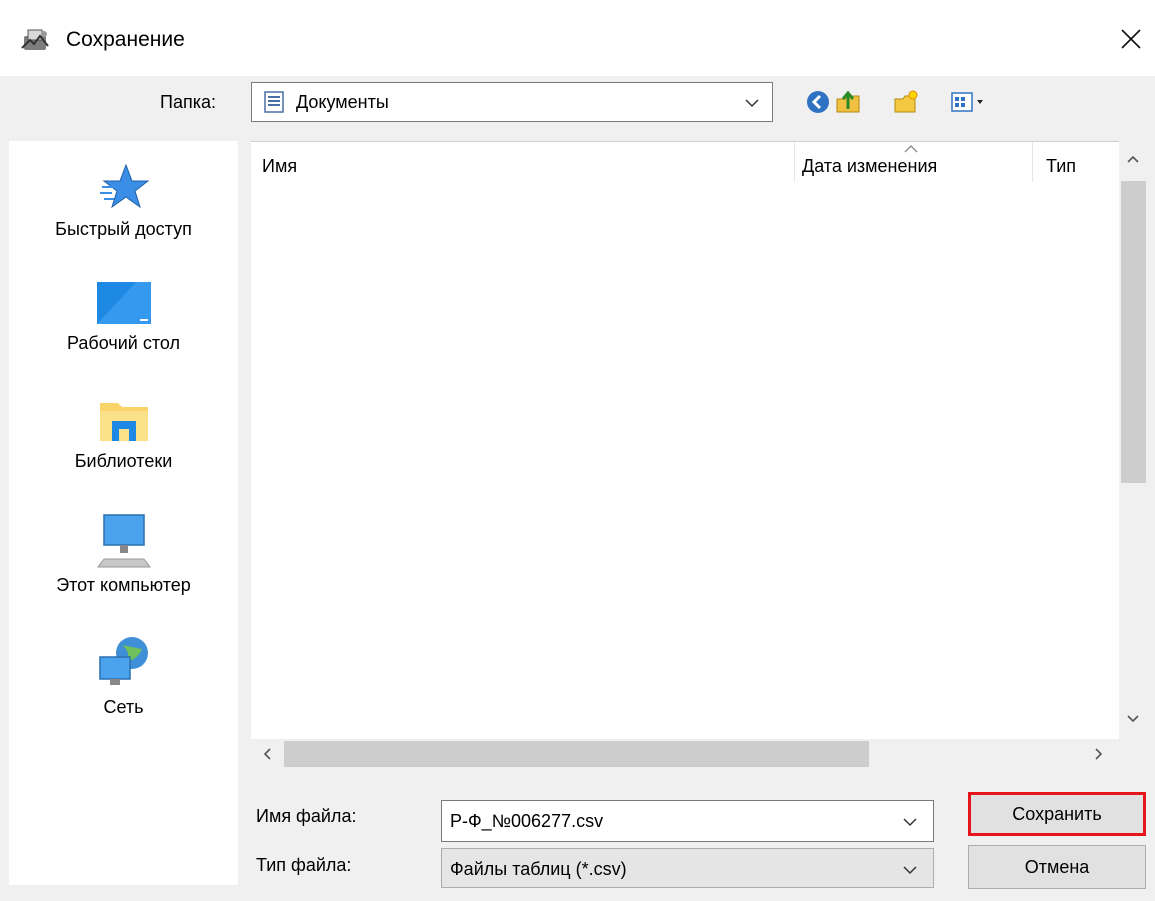  I want to click on place-label: Рабочий стол, so click(123, 343).